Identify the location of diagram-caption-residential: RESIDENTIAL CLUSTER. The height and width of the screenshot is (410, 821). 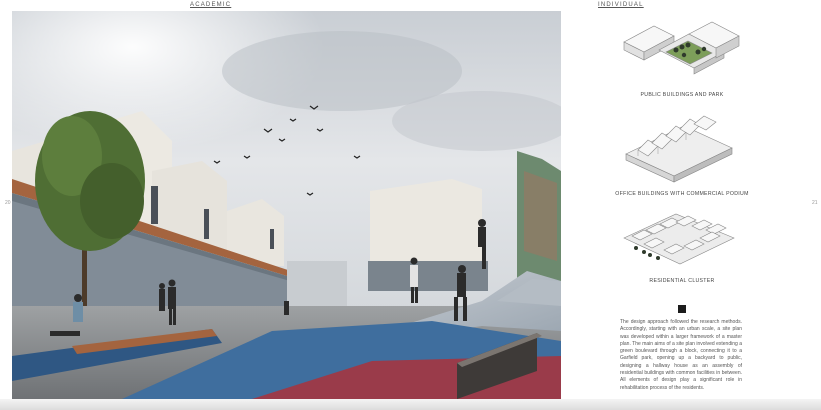
(682, 281).